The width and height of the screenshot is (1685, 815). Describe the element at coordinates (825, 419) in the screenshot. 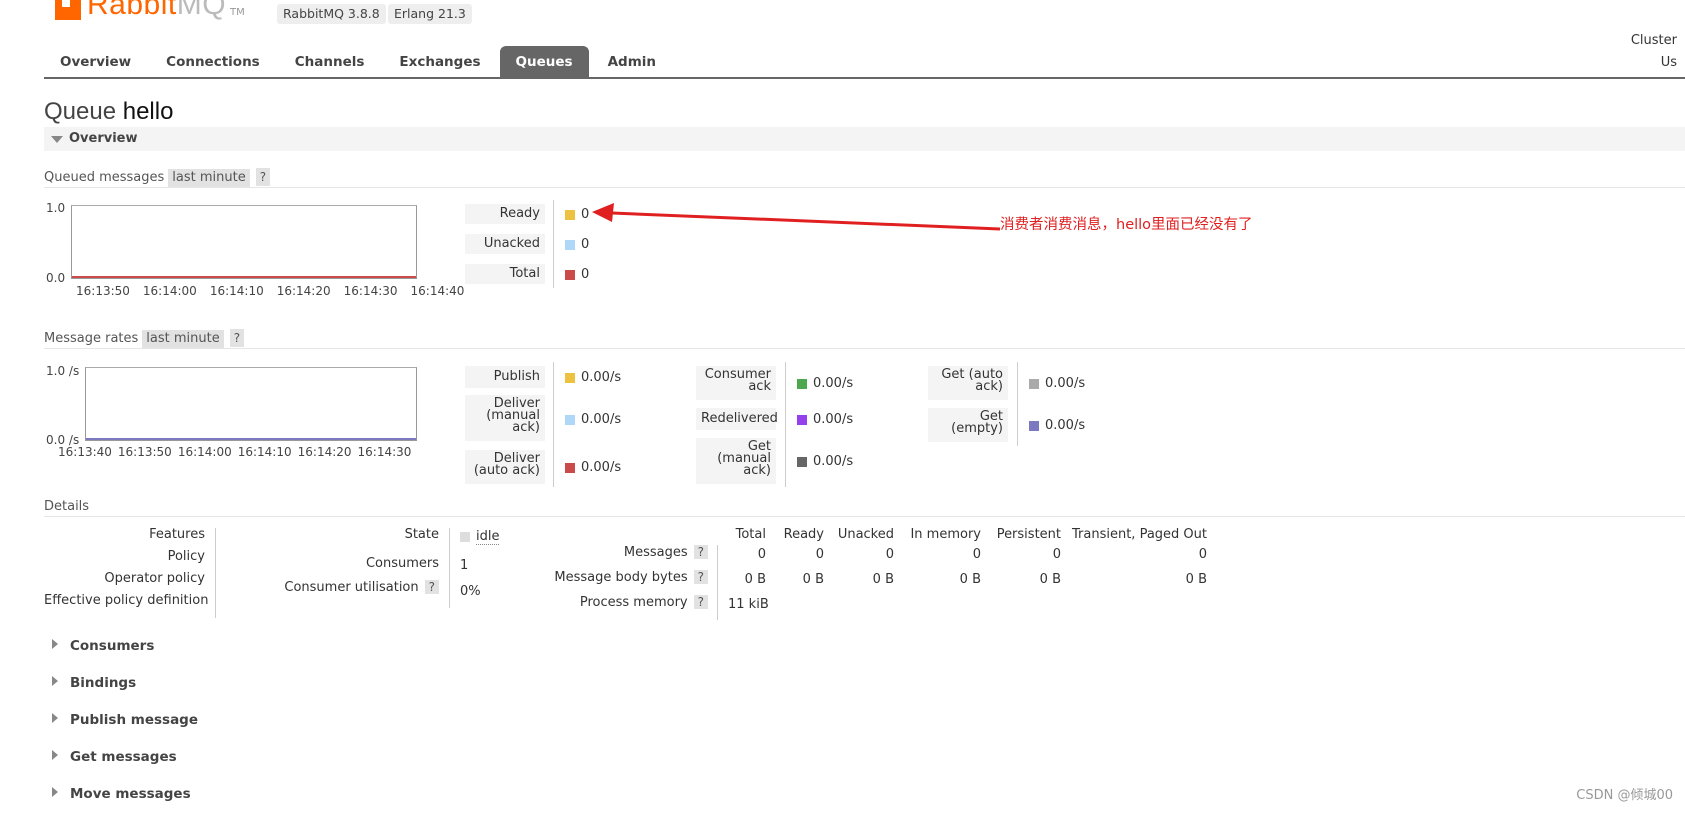

I see `legend-redelivered-value: 0.00/s` at that location.